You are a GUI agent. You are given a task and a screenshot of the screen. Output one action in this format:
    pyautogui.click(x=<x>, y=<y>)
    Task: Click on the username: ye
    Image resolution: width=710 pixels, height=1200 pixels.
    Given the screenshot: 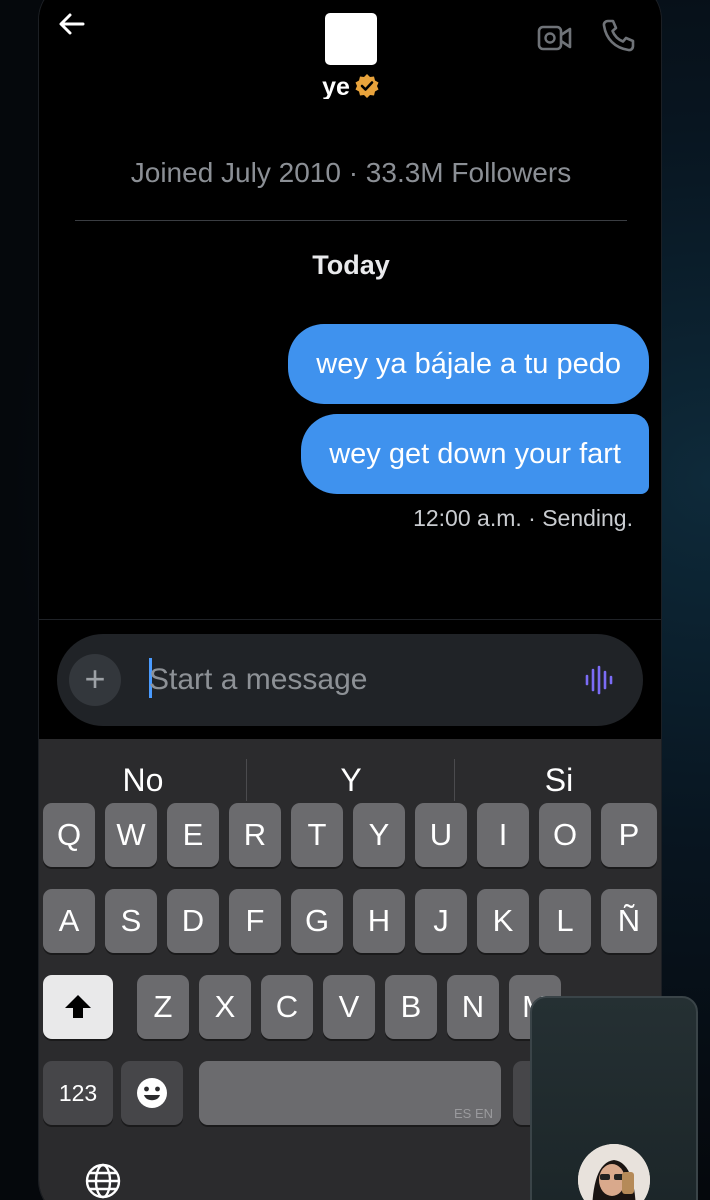 What is the action you would take?
    pyautogui.click(x=336, y=87)
    